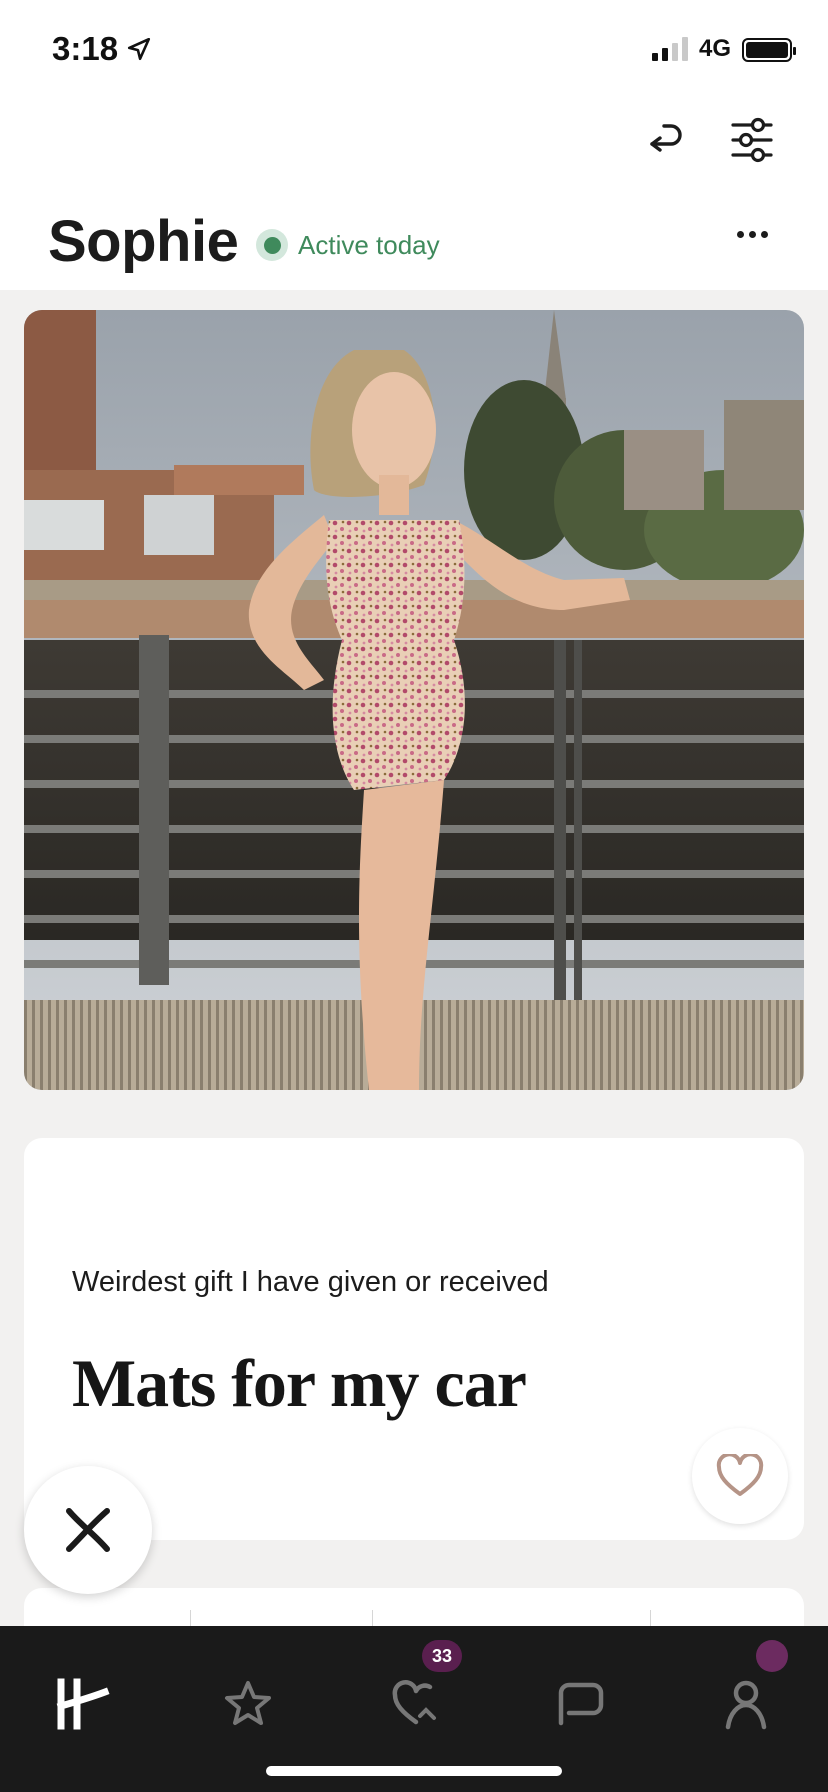 The height and width of the screenshot is (1792, 828). I want to click on tab-standouts, so click(248, 1704).